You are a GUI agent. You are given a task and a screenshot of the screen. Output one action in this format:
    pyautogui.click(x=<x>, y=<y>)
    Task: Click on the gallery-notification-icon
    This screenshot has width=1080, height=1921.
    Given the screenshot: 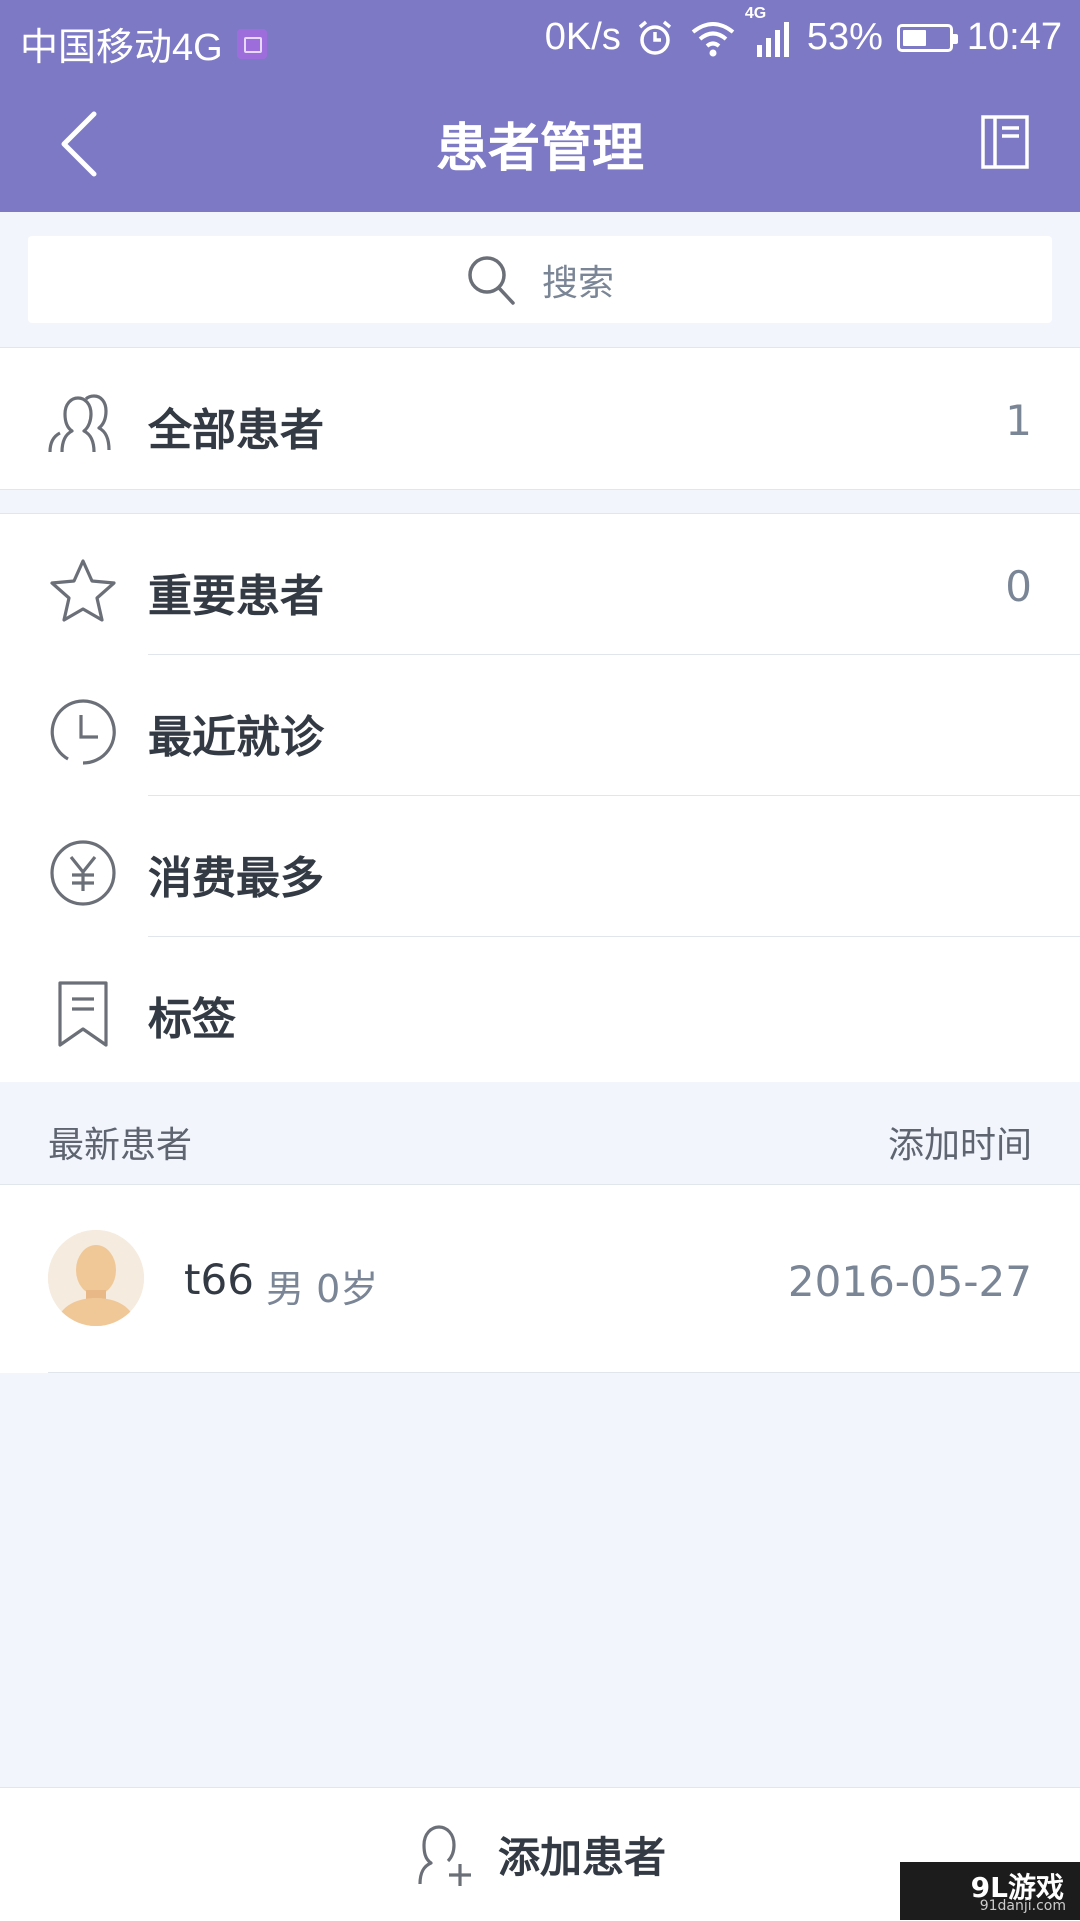 What is the action you would take?
    pyautogui.click(x=251, y=43)
    